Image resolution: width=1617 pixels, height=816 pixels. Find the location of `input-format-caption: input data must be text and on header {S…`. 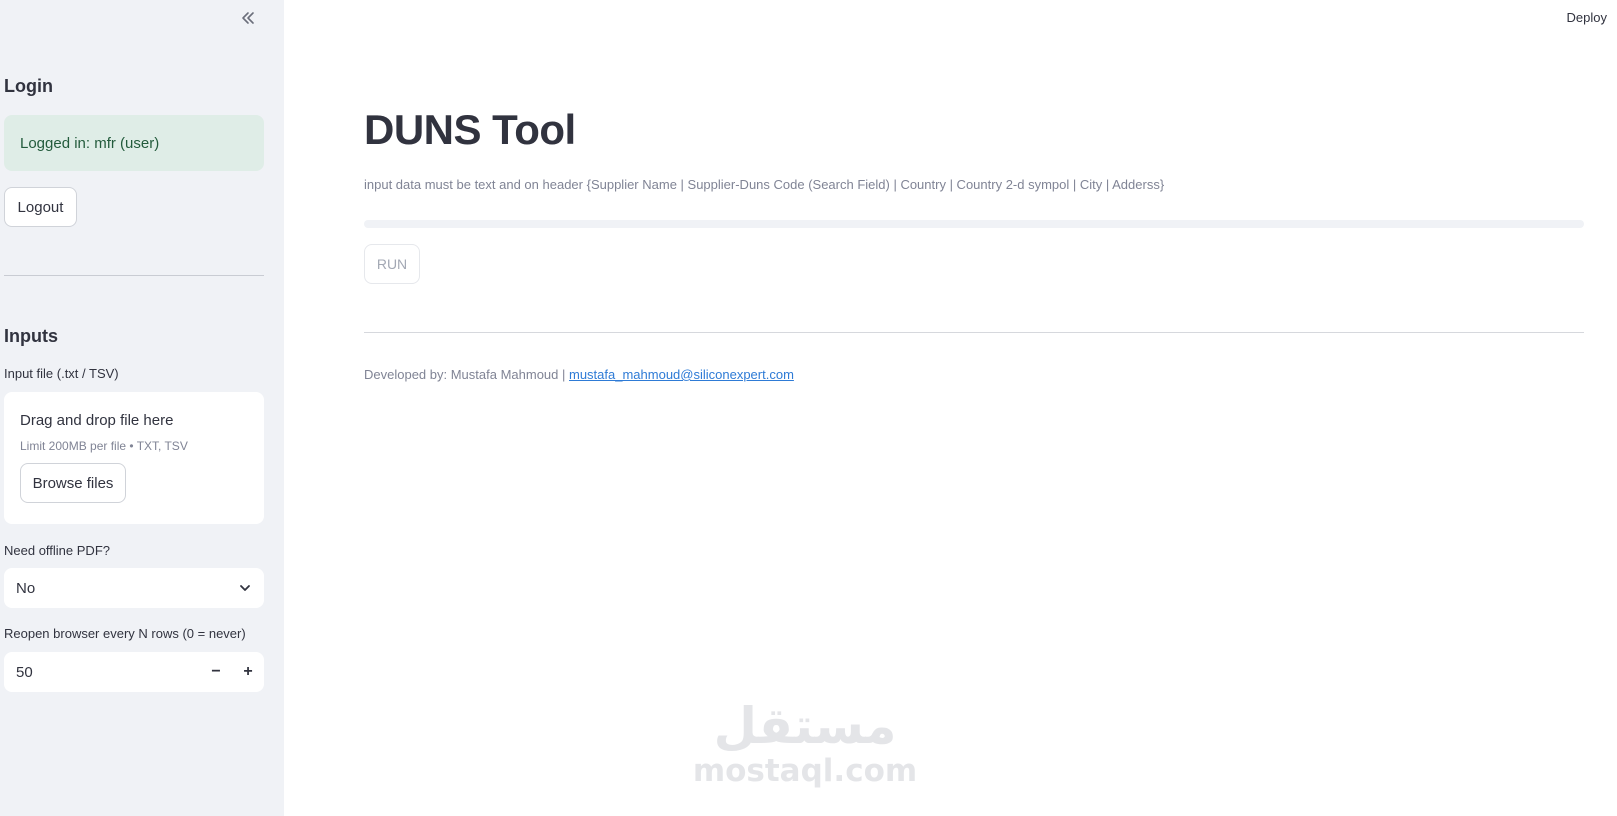

input-format-caption: input data must be text and on header {S… is located at coordinates (764, 184).